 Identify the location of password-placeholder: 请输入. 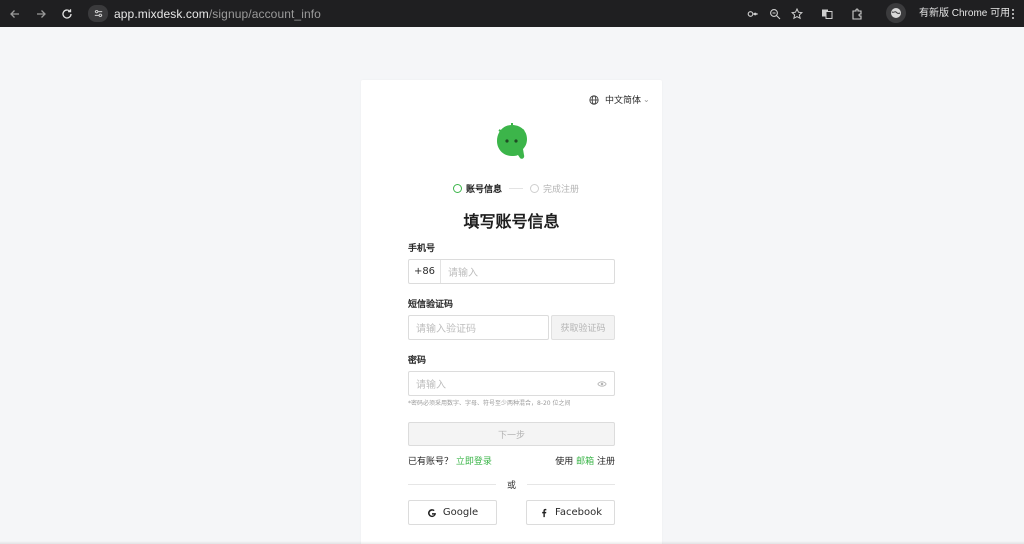
(431, 385).